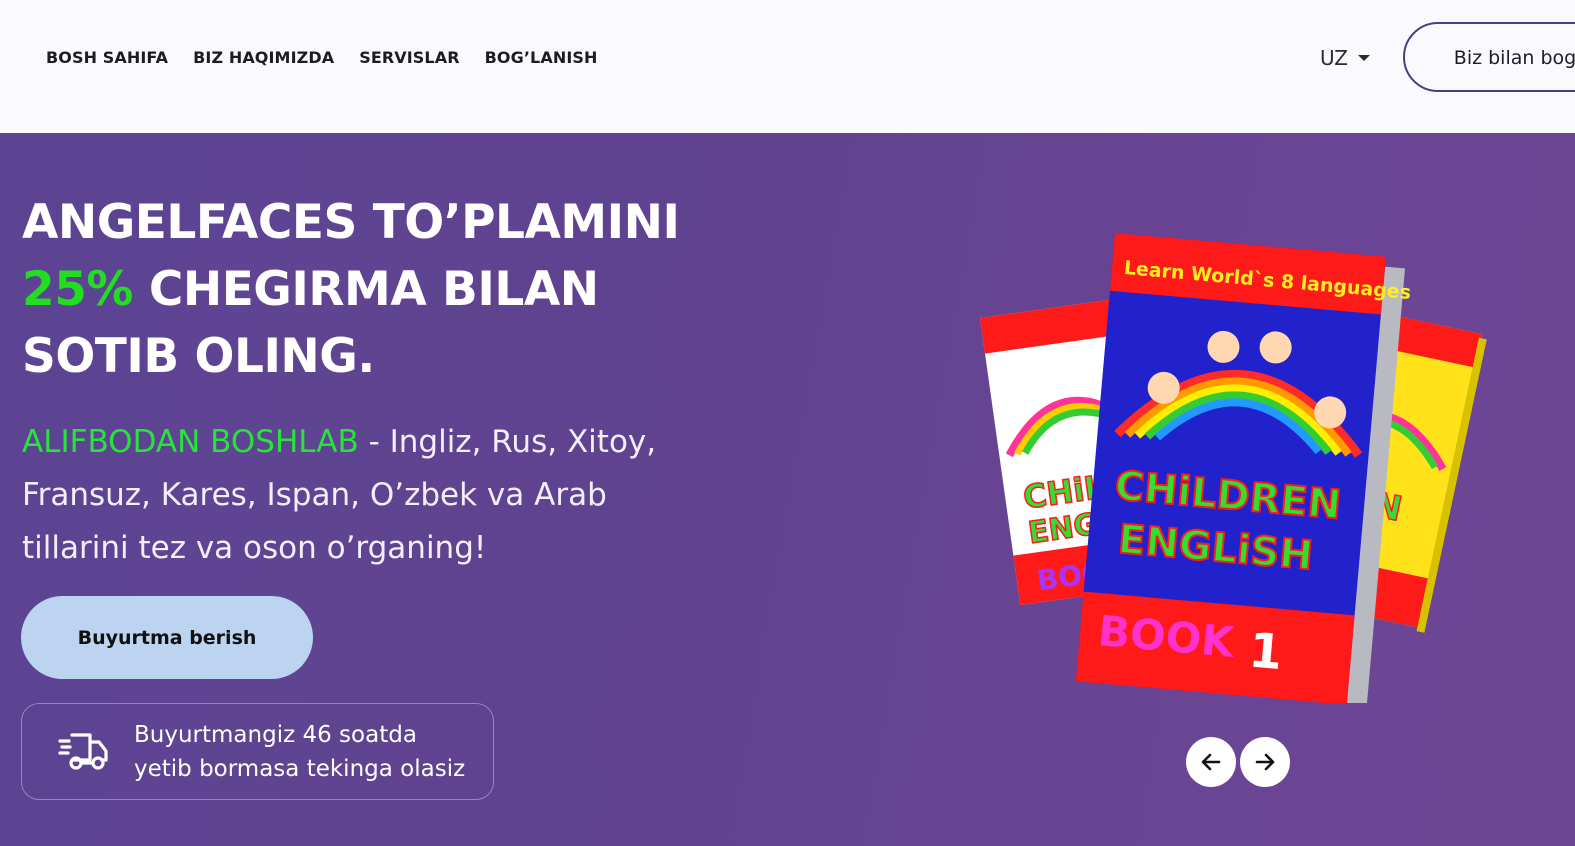 The image size is (1575, 846). Describe the element at coordinates (78, 289) in the screenshot. I see `discount-highlight: 25%` at that location.